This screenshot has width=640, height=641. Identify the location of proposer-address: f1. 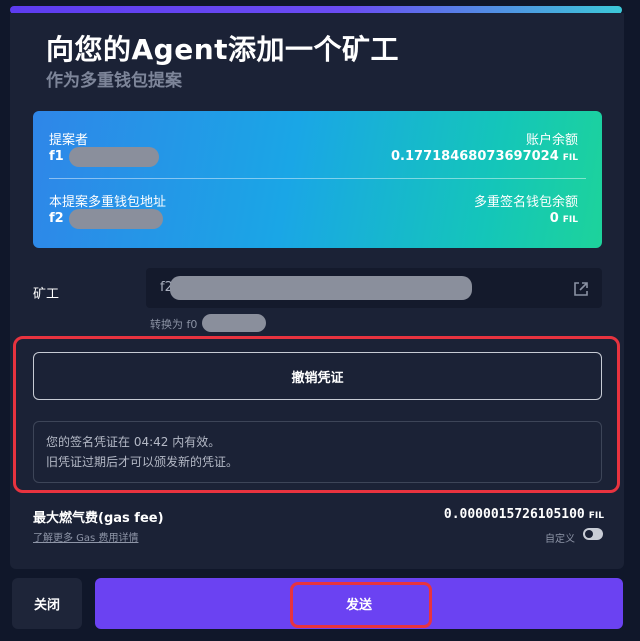
(56, 156).